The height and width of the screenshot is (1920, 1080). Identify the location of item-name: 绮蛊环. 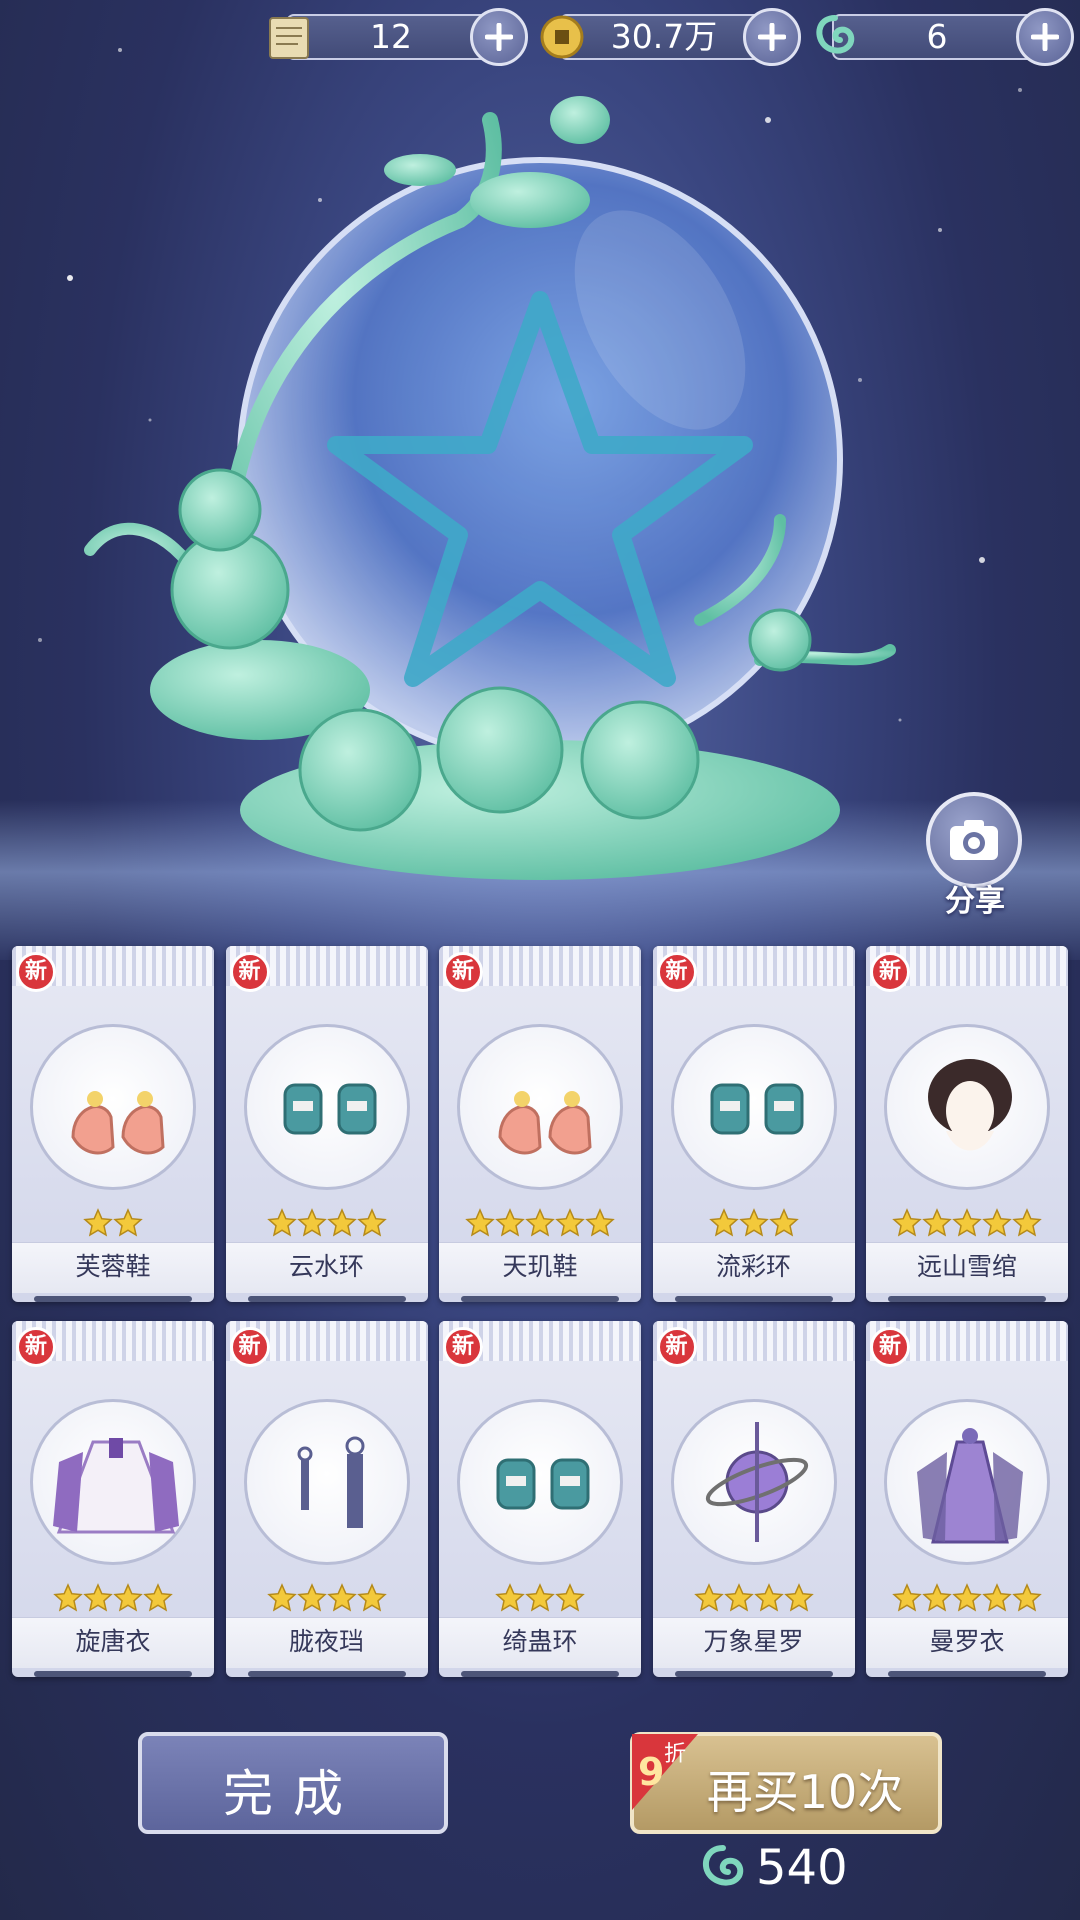
(540, 1641).